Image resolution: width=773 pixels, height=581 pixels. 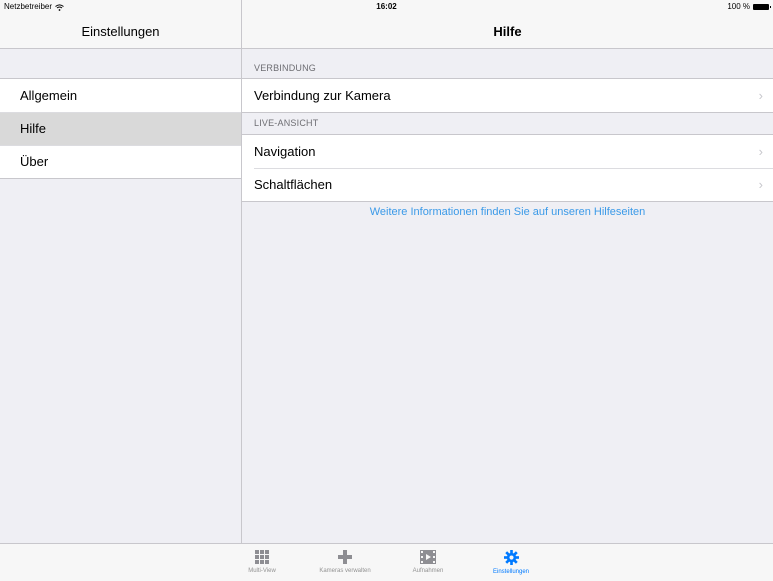 I want to click on section-live-ansicht: Navigation › Schaltflächen ›, so click(x=507, y=168).